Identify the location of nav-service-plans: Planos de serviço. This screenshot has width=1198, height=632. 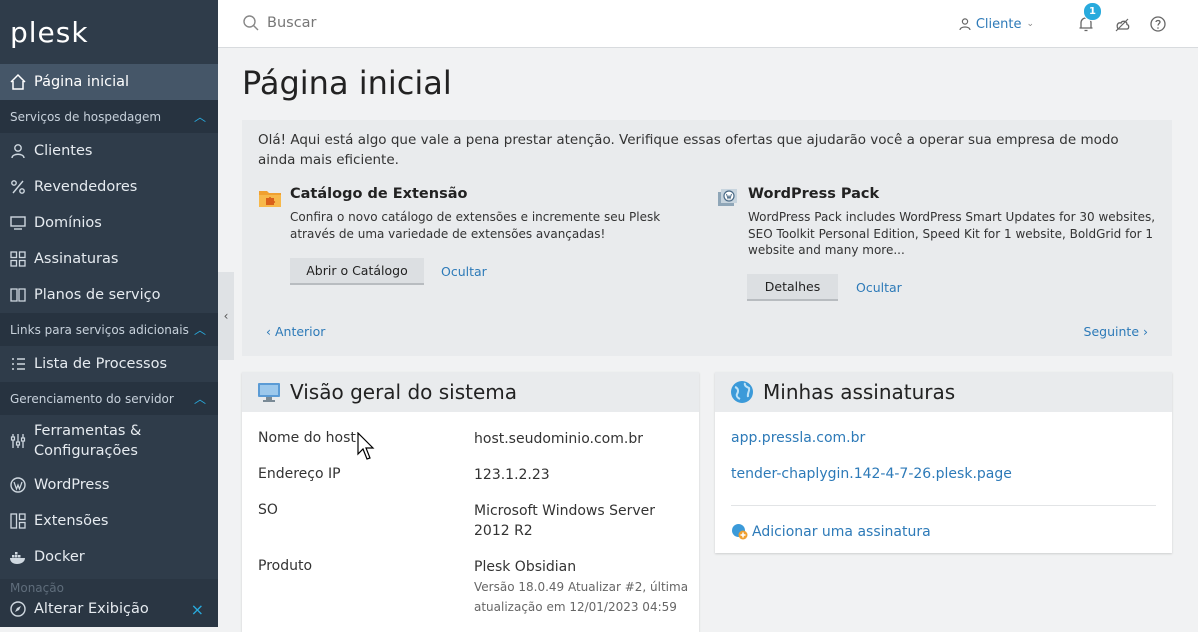
(109, 295).